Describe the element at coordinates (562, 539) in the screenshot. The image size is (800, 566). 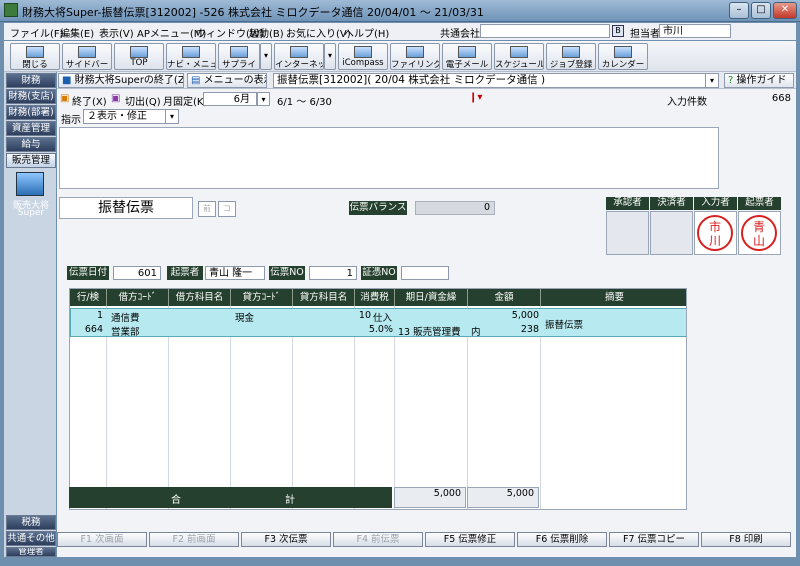
I see `function-key-f6: F6 伝票削除` at that location.